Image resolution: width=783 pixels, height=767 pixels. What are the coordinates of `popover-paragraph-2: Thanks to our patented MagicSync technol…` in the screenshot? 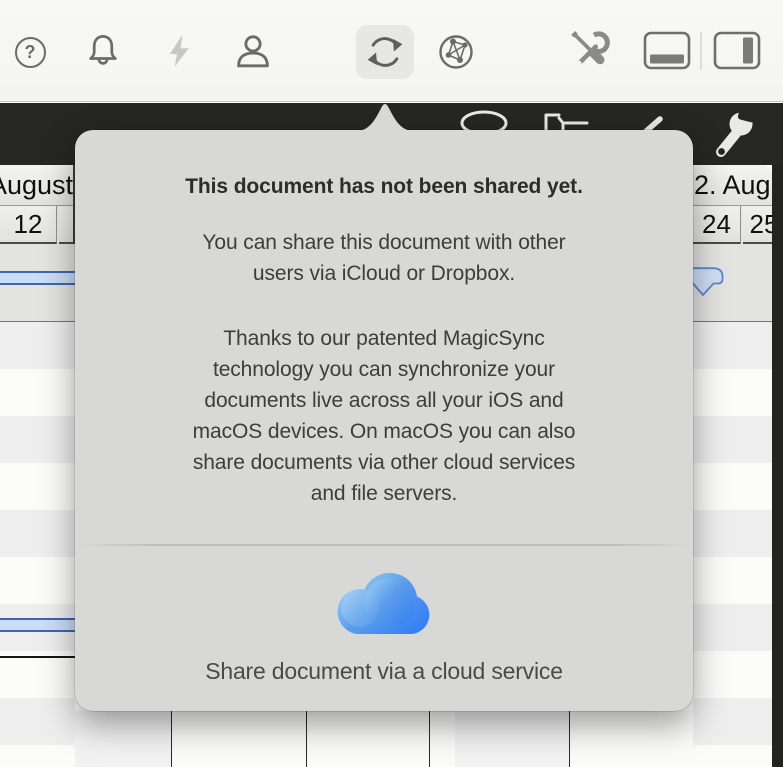 It's located at (384, 416).